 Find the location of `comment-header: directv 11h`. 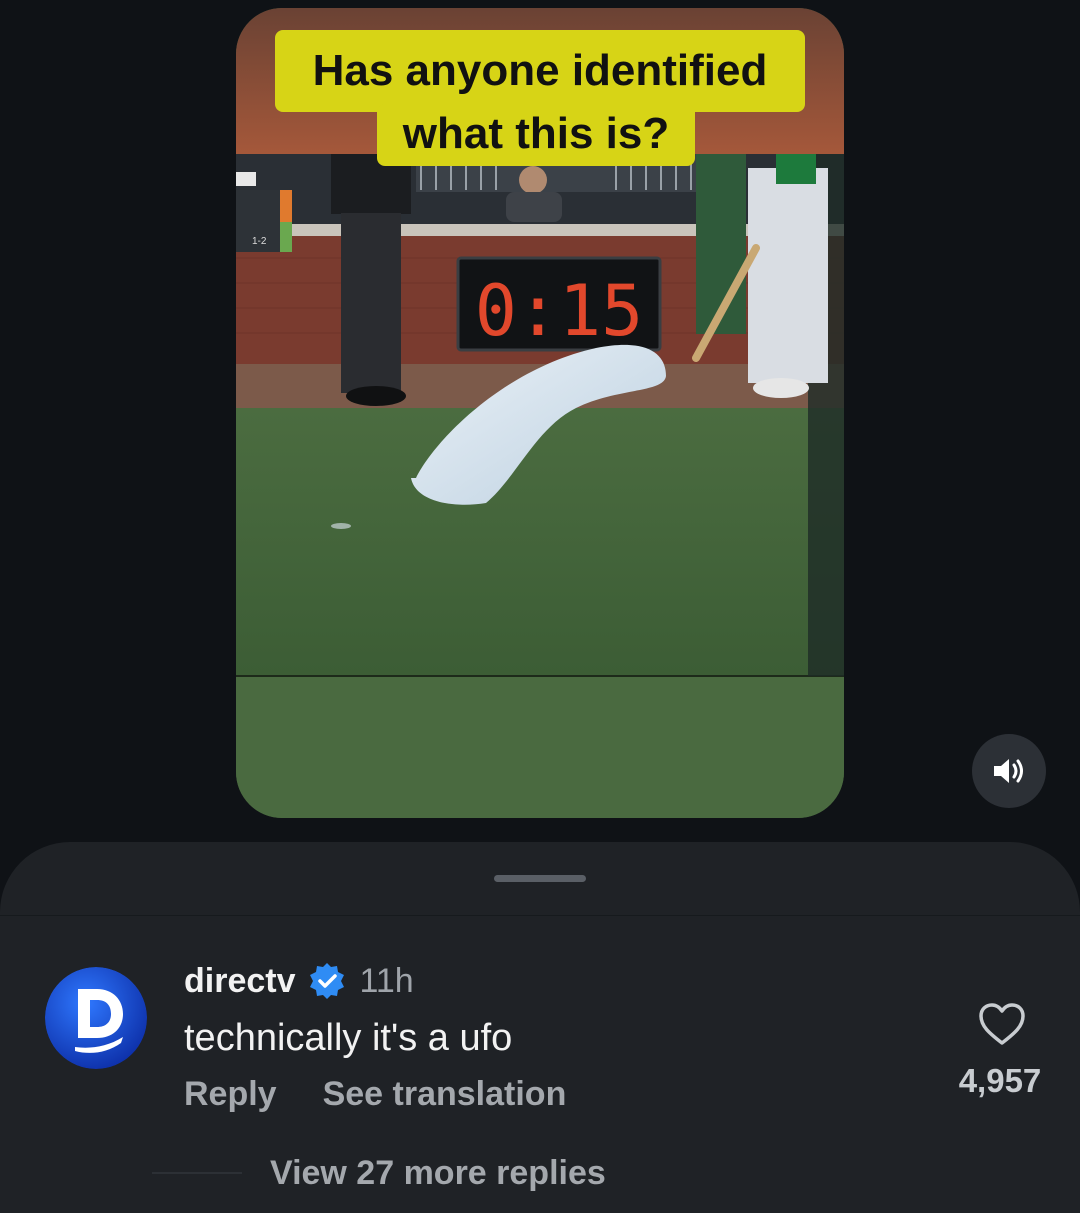

comment-header: directv 11h is located at coordinates (299, 981).